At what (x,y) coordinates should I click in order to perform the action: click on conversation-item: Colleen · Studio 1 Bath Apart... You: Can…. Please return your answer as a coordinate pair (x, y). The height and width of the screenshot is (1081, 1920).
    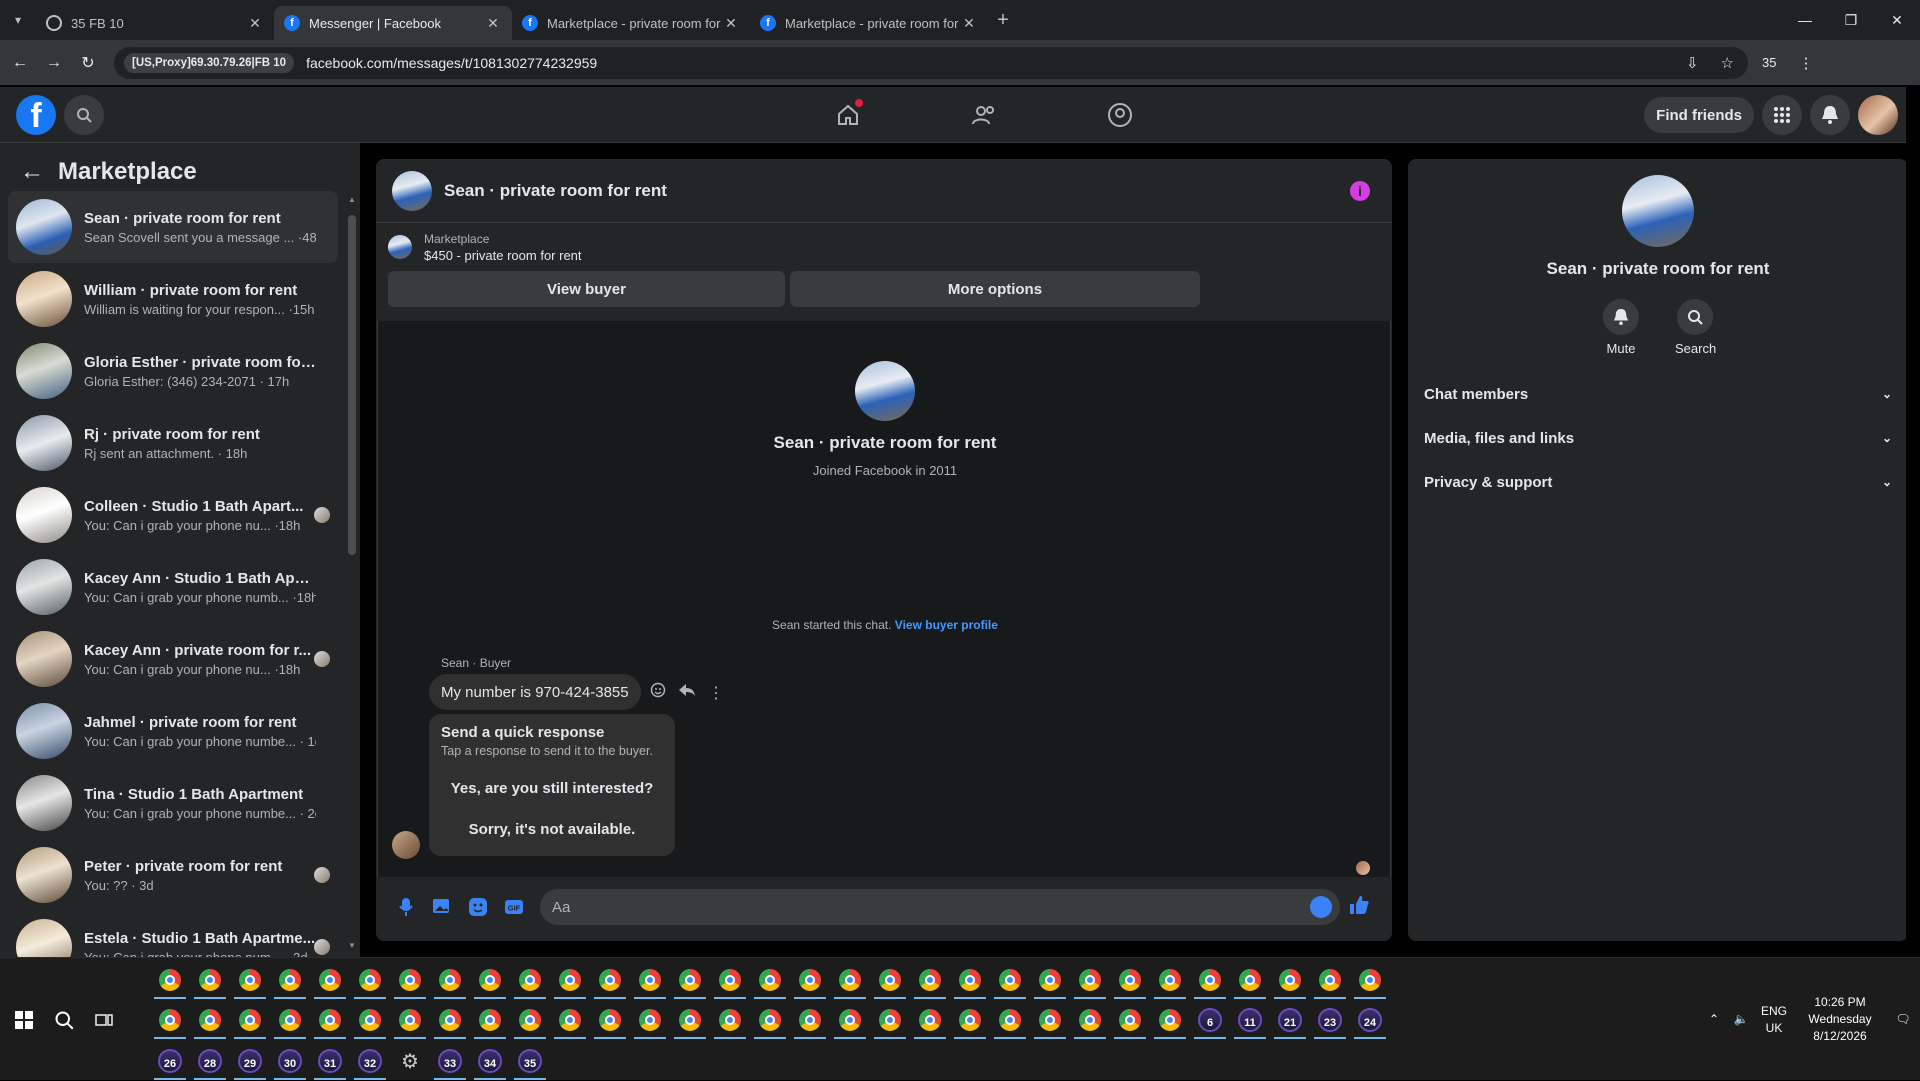
    Looking at the image, I should click on (173, 515).